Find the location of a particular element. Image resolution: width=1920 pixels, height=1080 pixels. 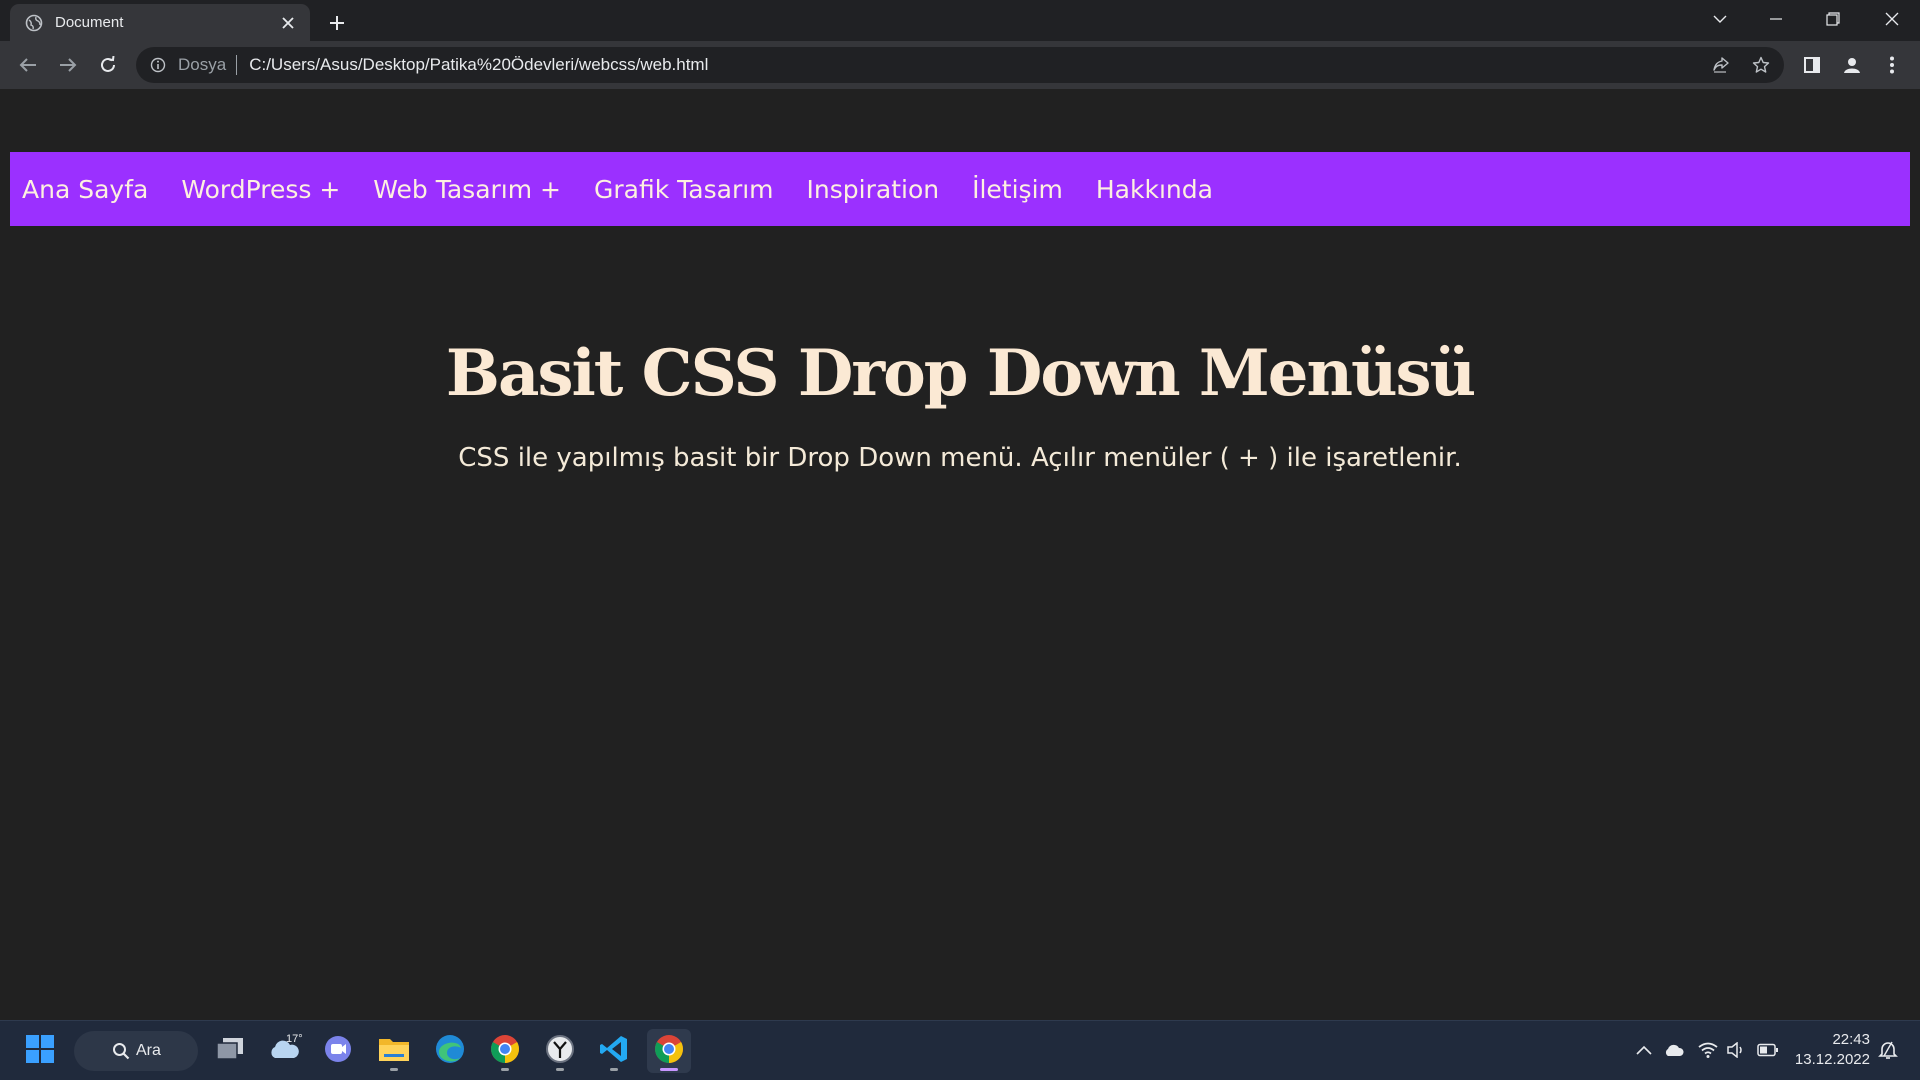

folder-icon is located at coordinates (394, 1051).